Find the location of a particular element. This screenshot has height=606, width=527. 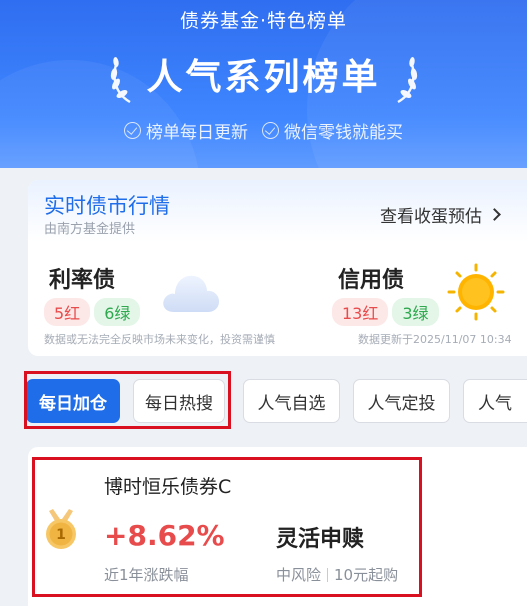

rate-bond-name: 利率债 is located at coordinates (82, 280).